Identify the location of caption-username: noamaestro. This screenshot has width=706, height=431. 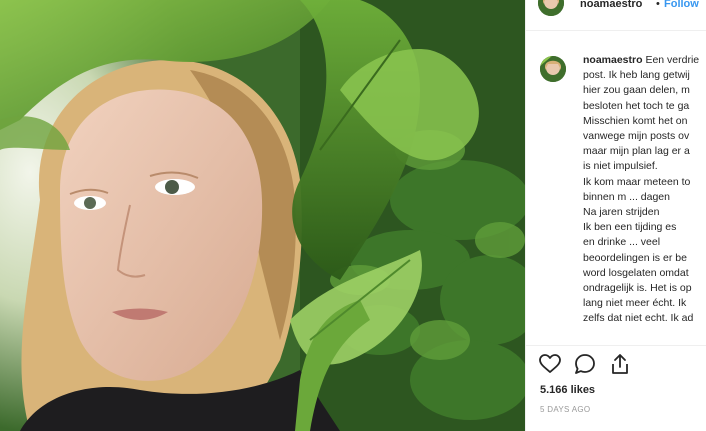
(613, 60).